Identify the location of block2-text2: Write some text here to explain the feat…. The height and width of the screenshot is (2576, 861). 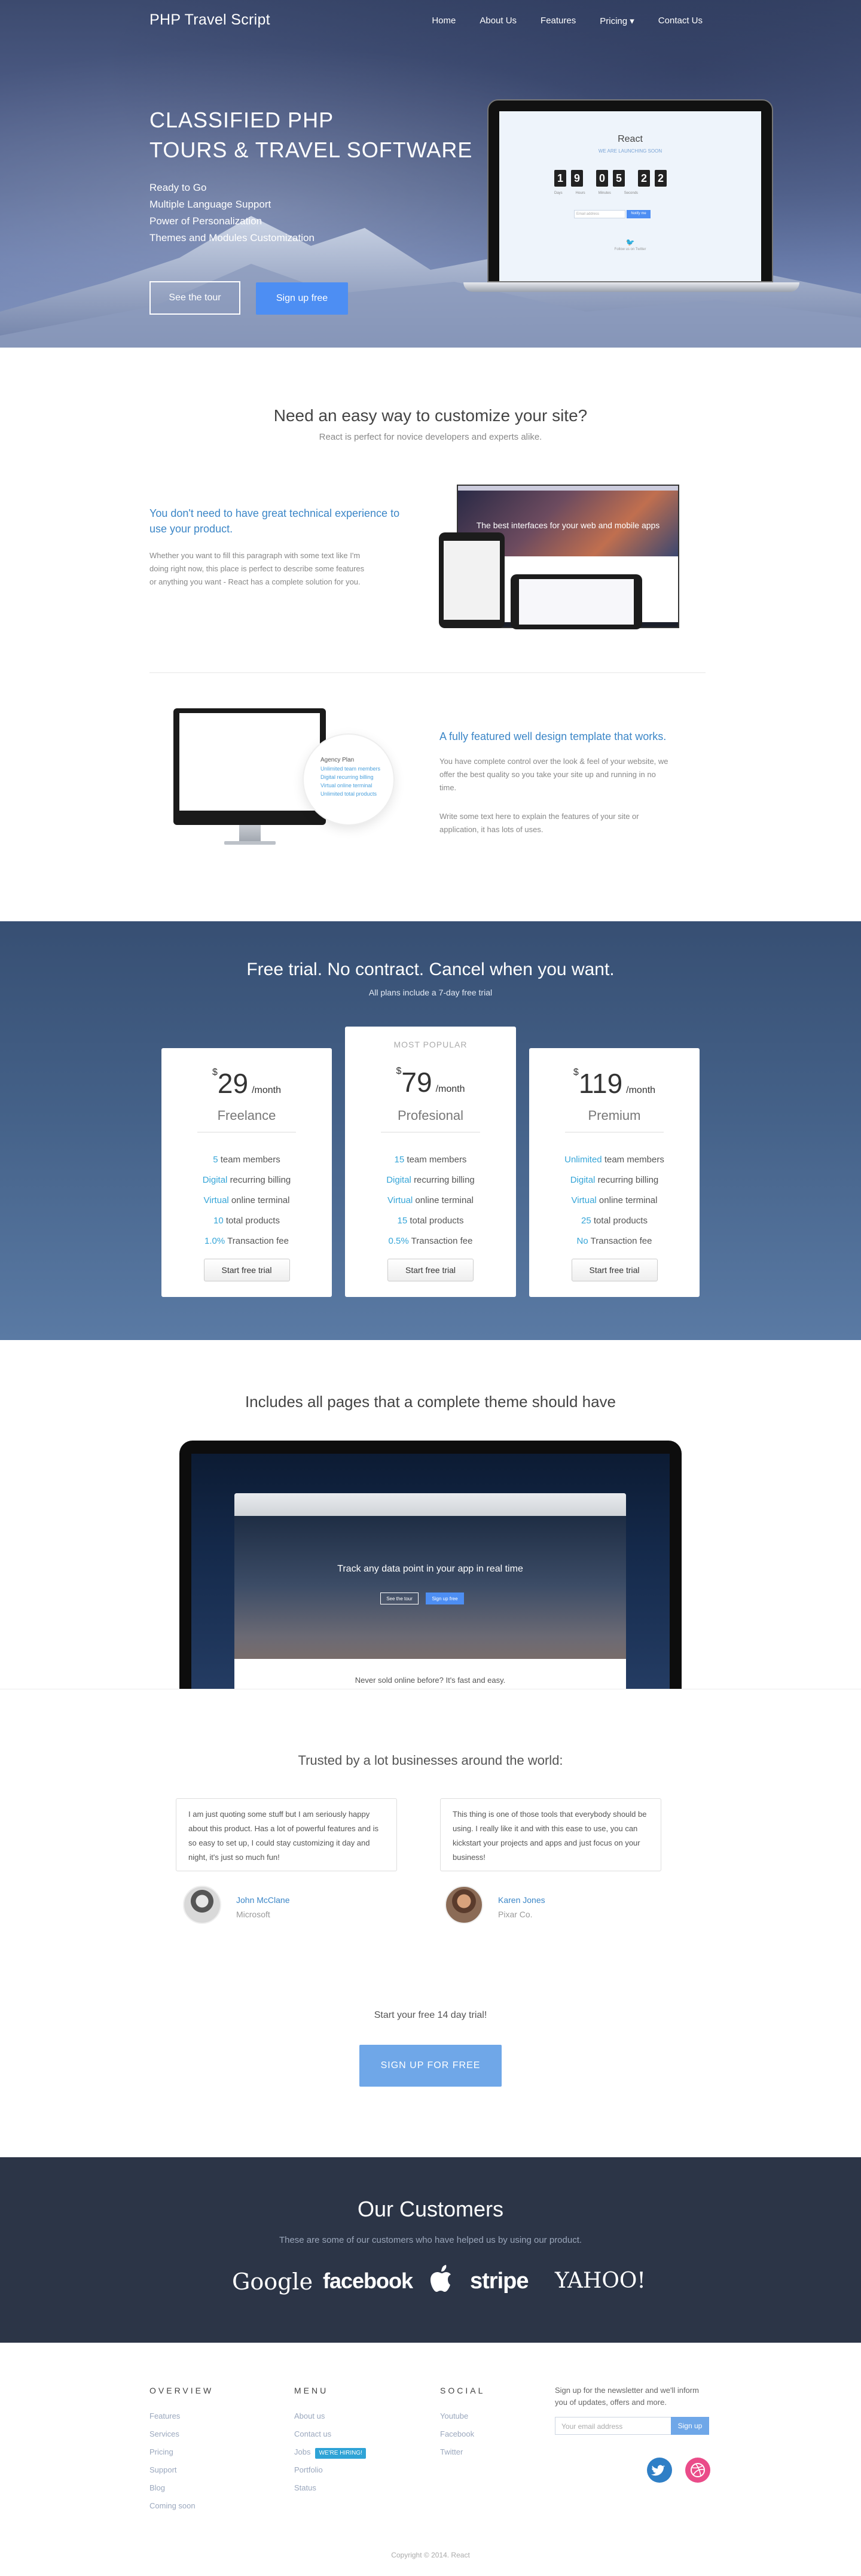
(539, 823).